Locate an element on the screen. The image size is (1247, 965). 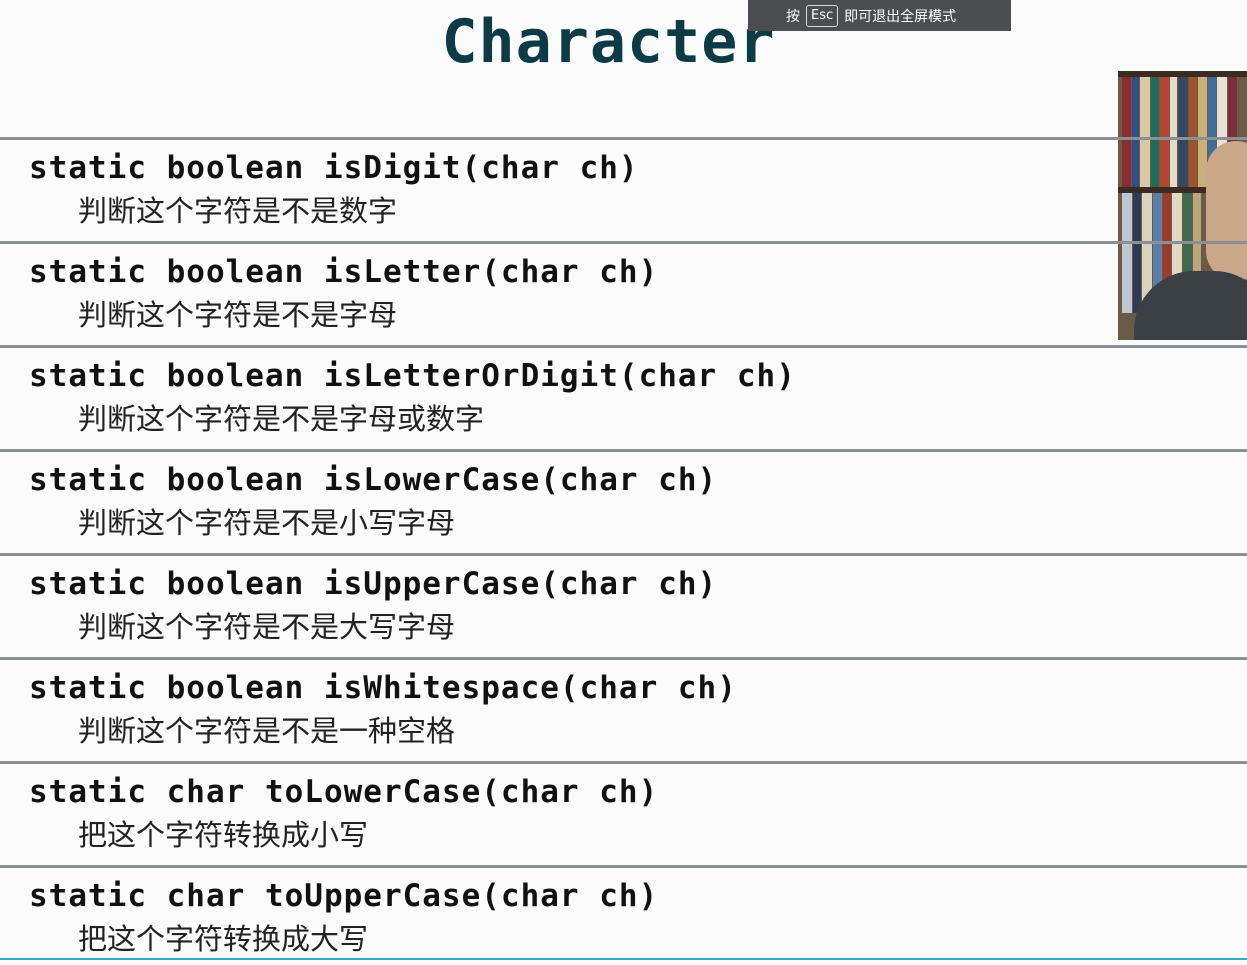
method-description: 判断这个字符是不是大写字母 is located at coordinates (267, 627).